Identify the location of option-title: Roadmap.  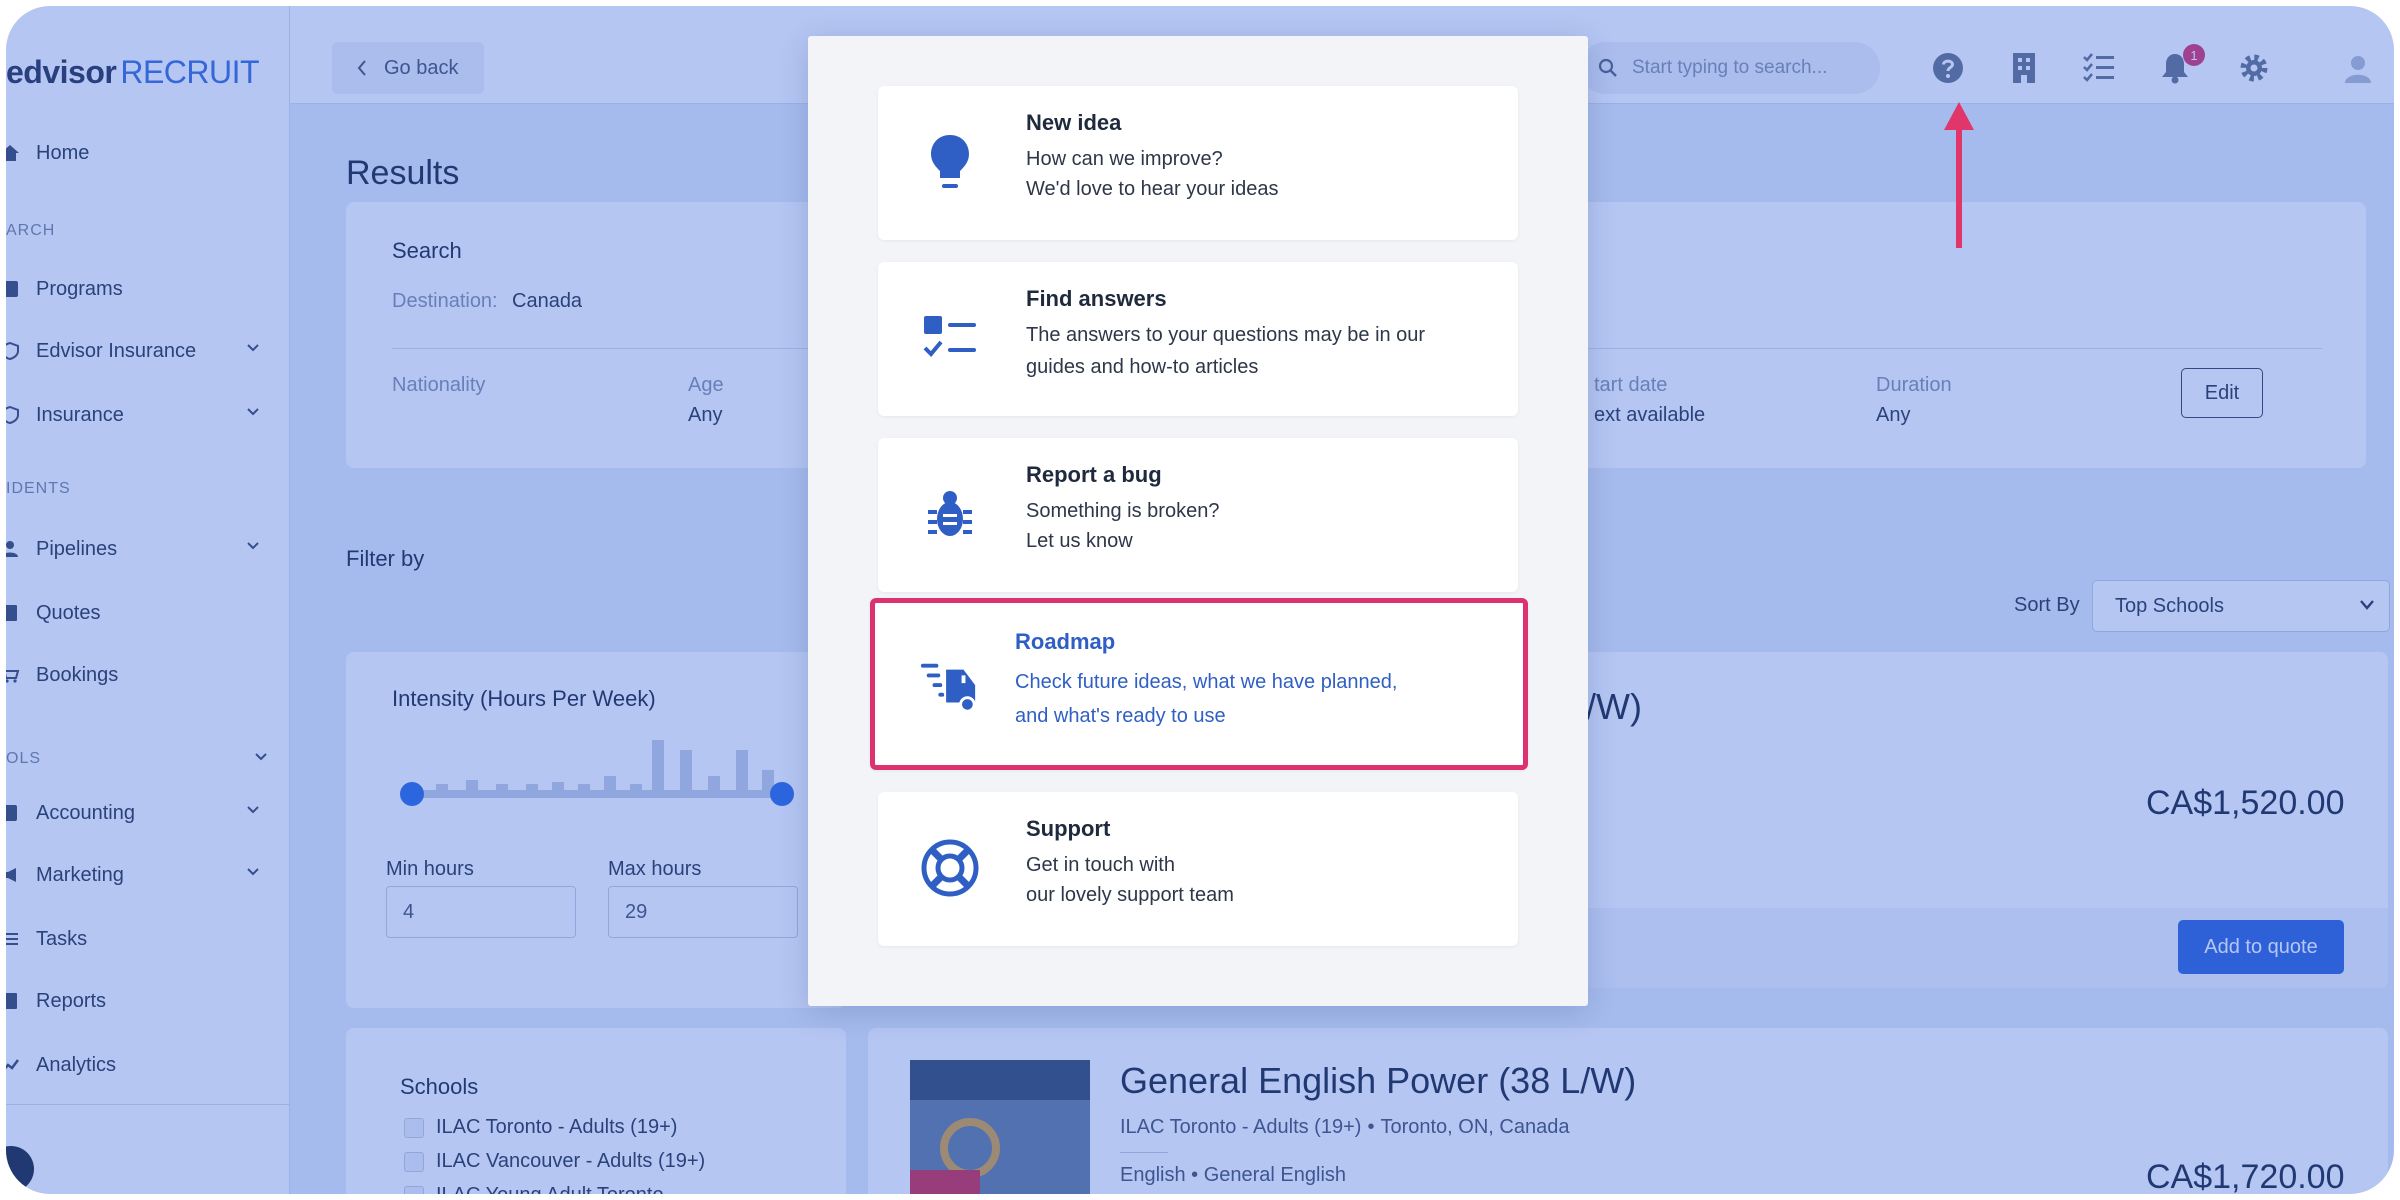
(1065, 641).